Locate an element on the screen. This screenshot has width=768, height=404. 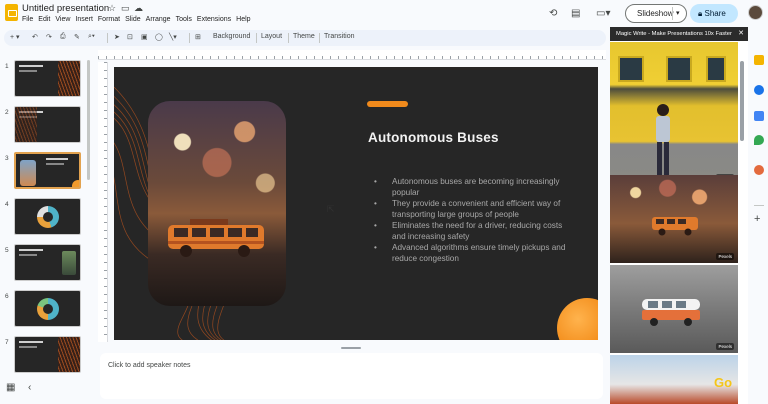
slideshow-button: Slideshow ▾ is located at coordinates (656, 13).